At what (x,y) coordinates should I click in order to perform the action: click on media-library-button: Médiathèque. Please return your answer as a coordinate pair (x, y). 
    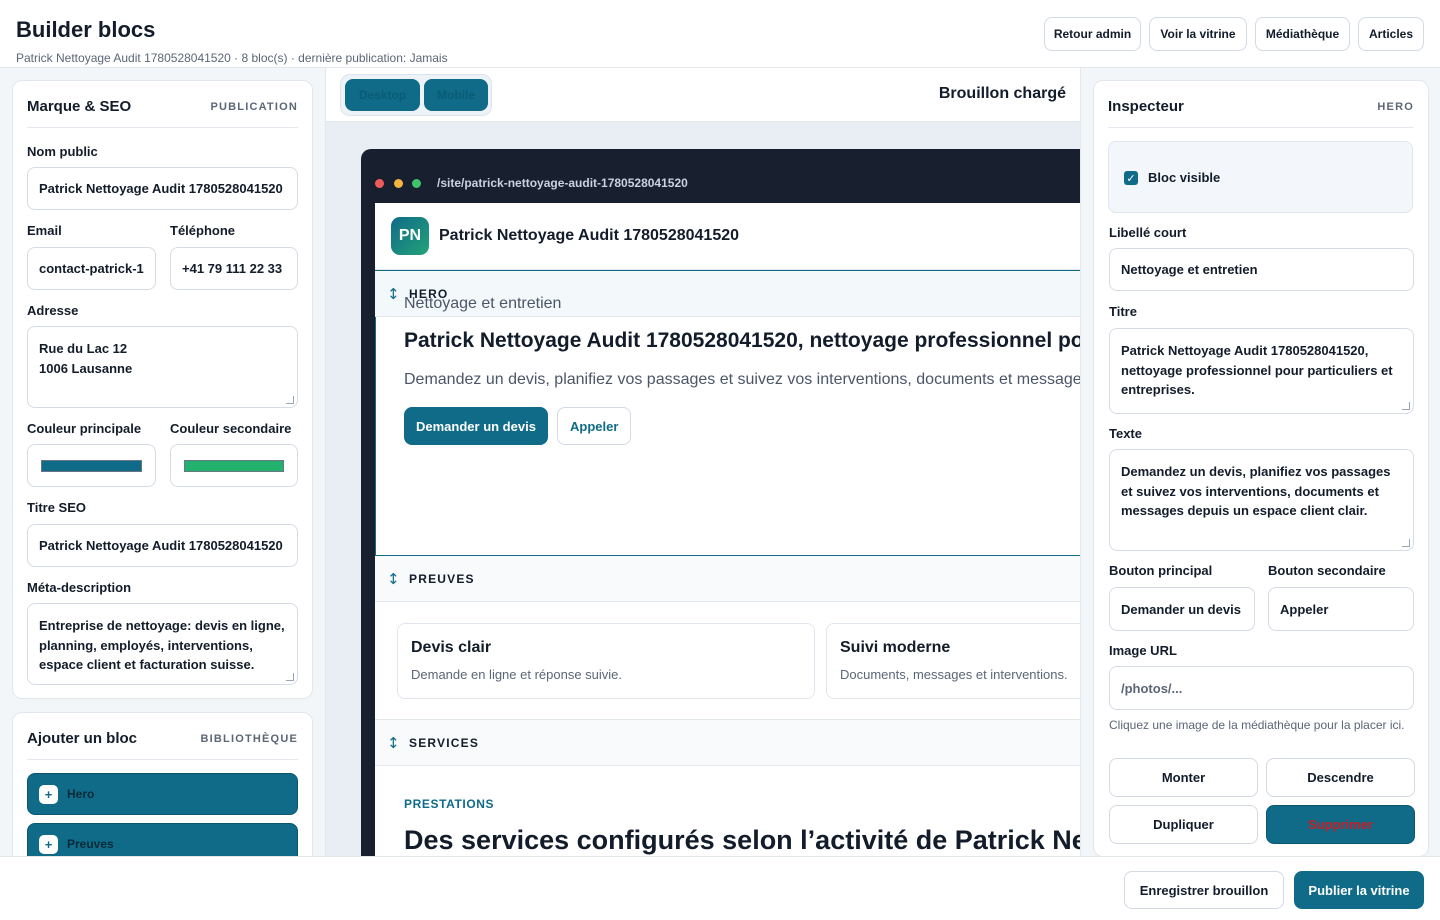
    Looking at the image, I should click on (1302, 34).